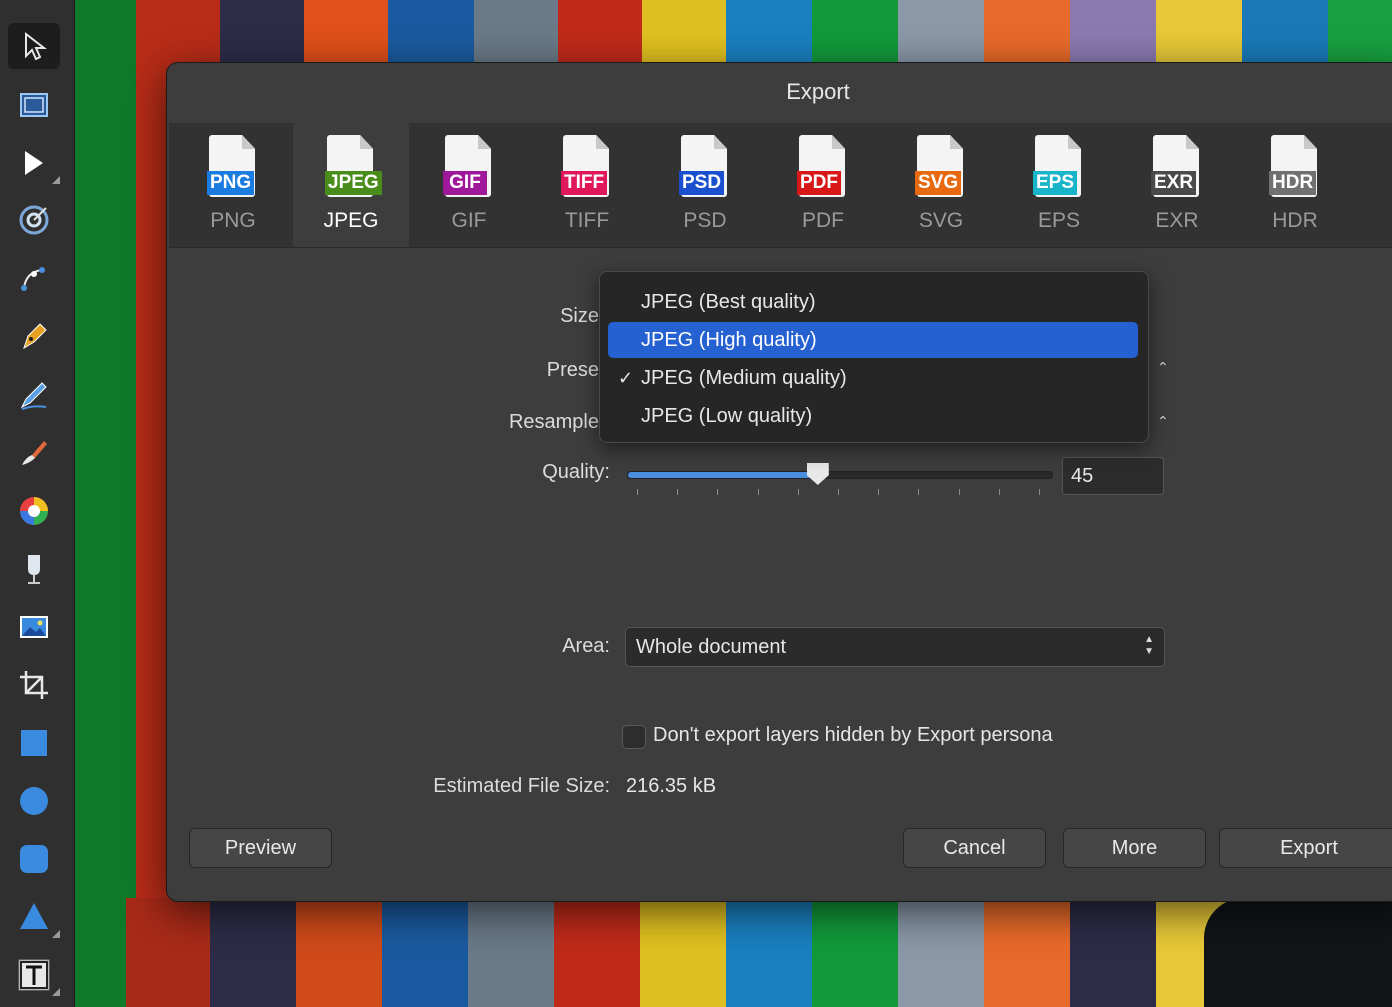  What do you see at coordinates (34, 453) in the screenshot?
I see `vector-brush-icon` at bounding box center [34, 453].